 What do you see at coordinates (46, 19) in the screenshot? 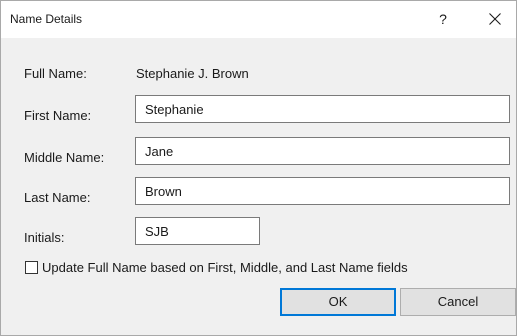
I see `dialog-title: Name Details` at bounding box center [46, 19].